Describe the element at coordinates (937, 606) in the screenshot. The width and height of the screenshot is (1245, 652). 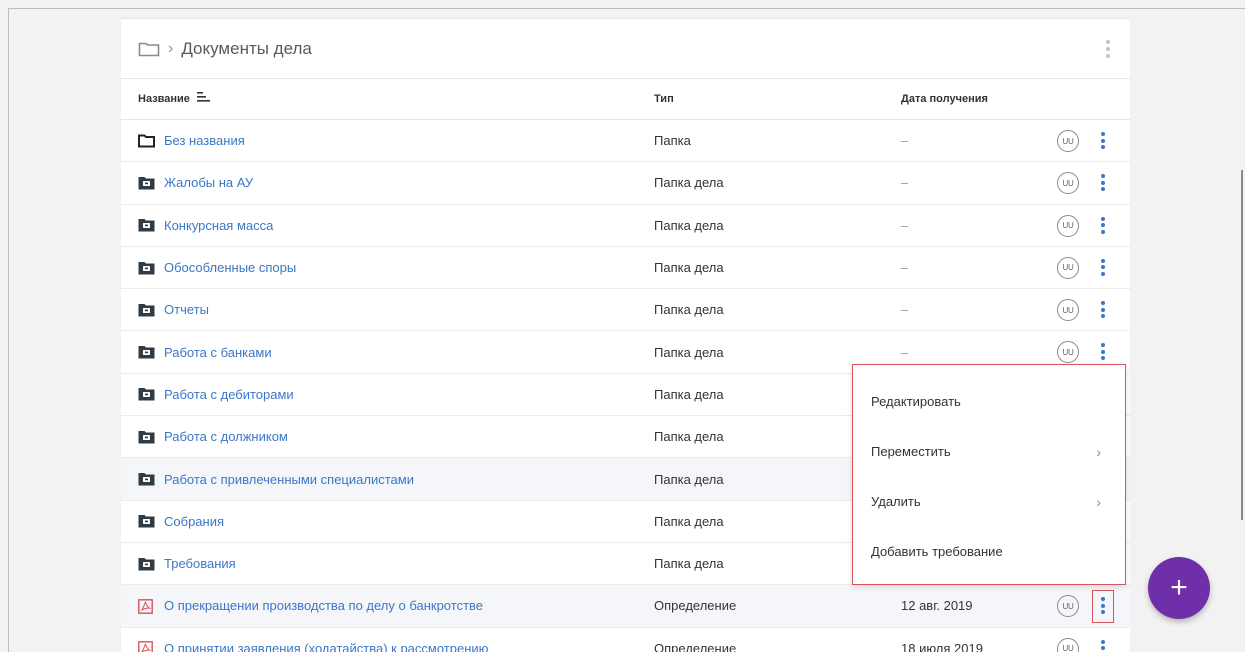
I see `row-date: 12 авг. 2019` at that location.